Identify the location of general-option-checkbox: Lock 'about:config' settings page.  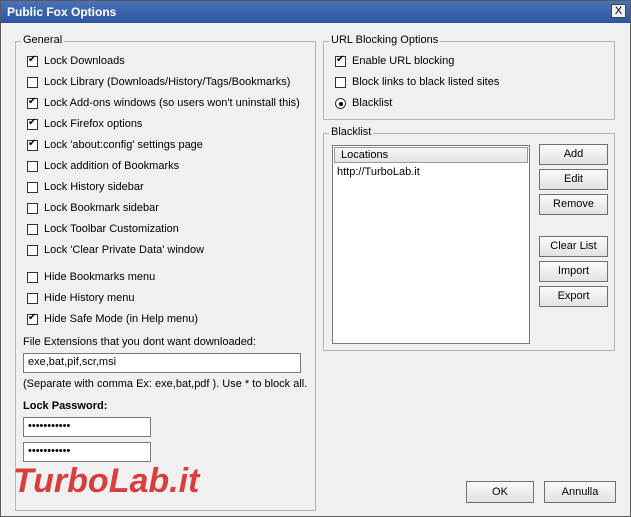
(115, 145).